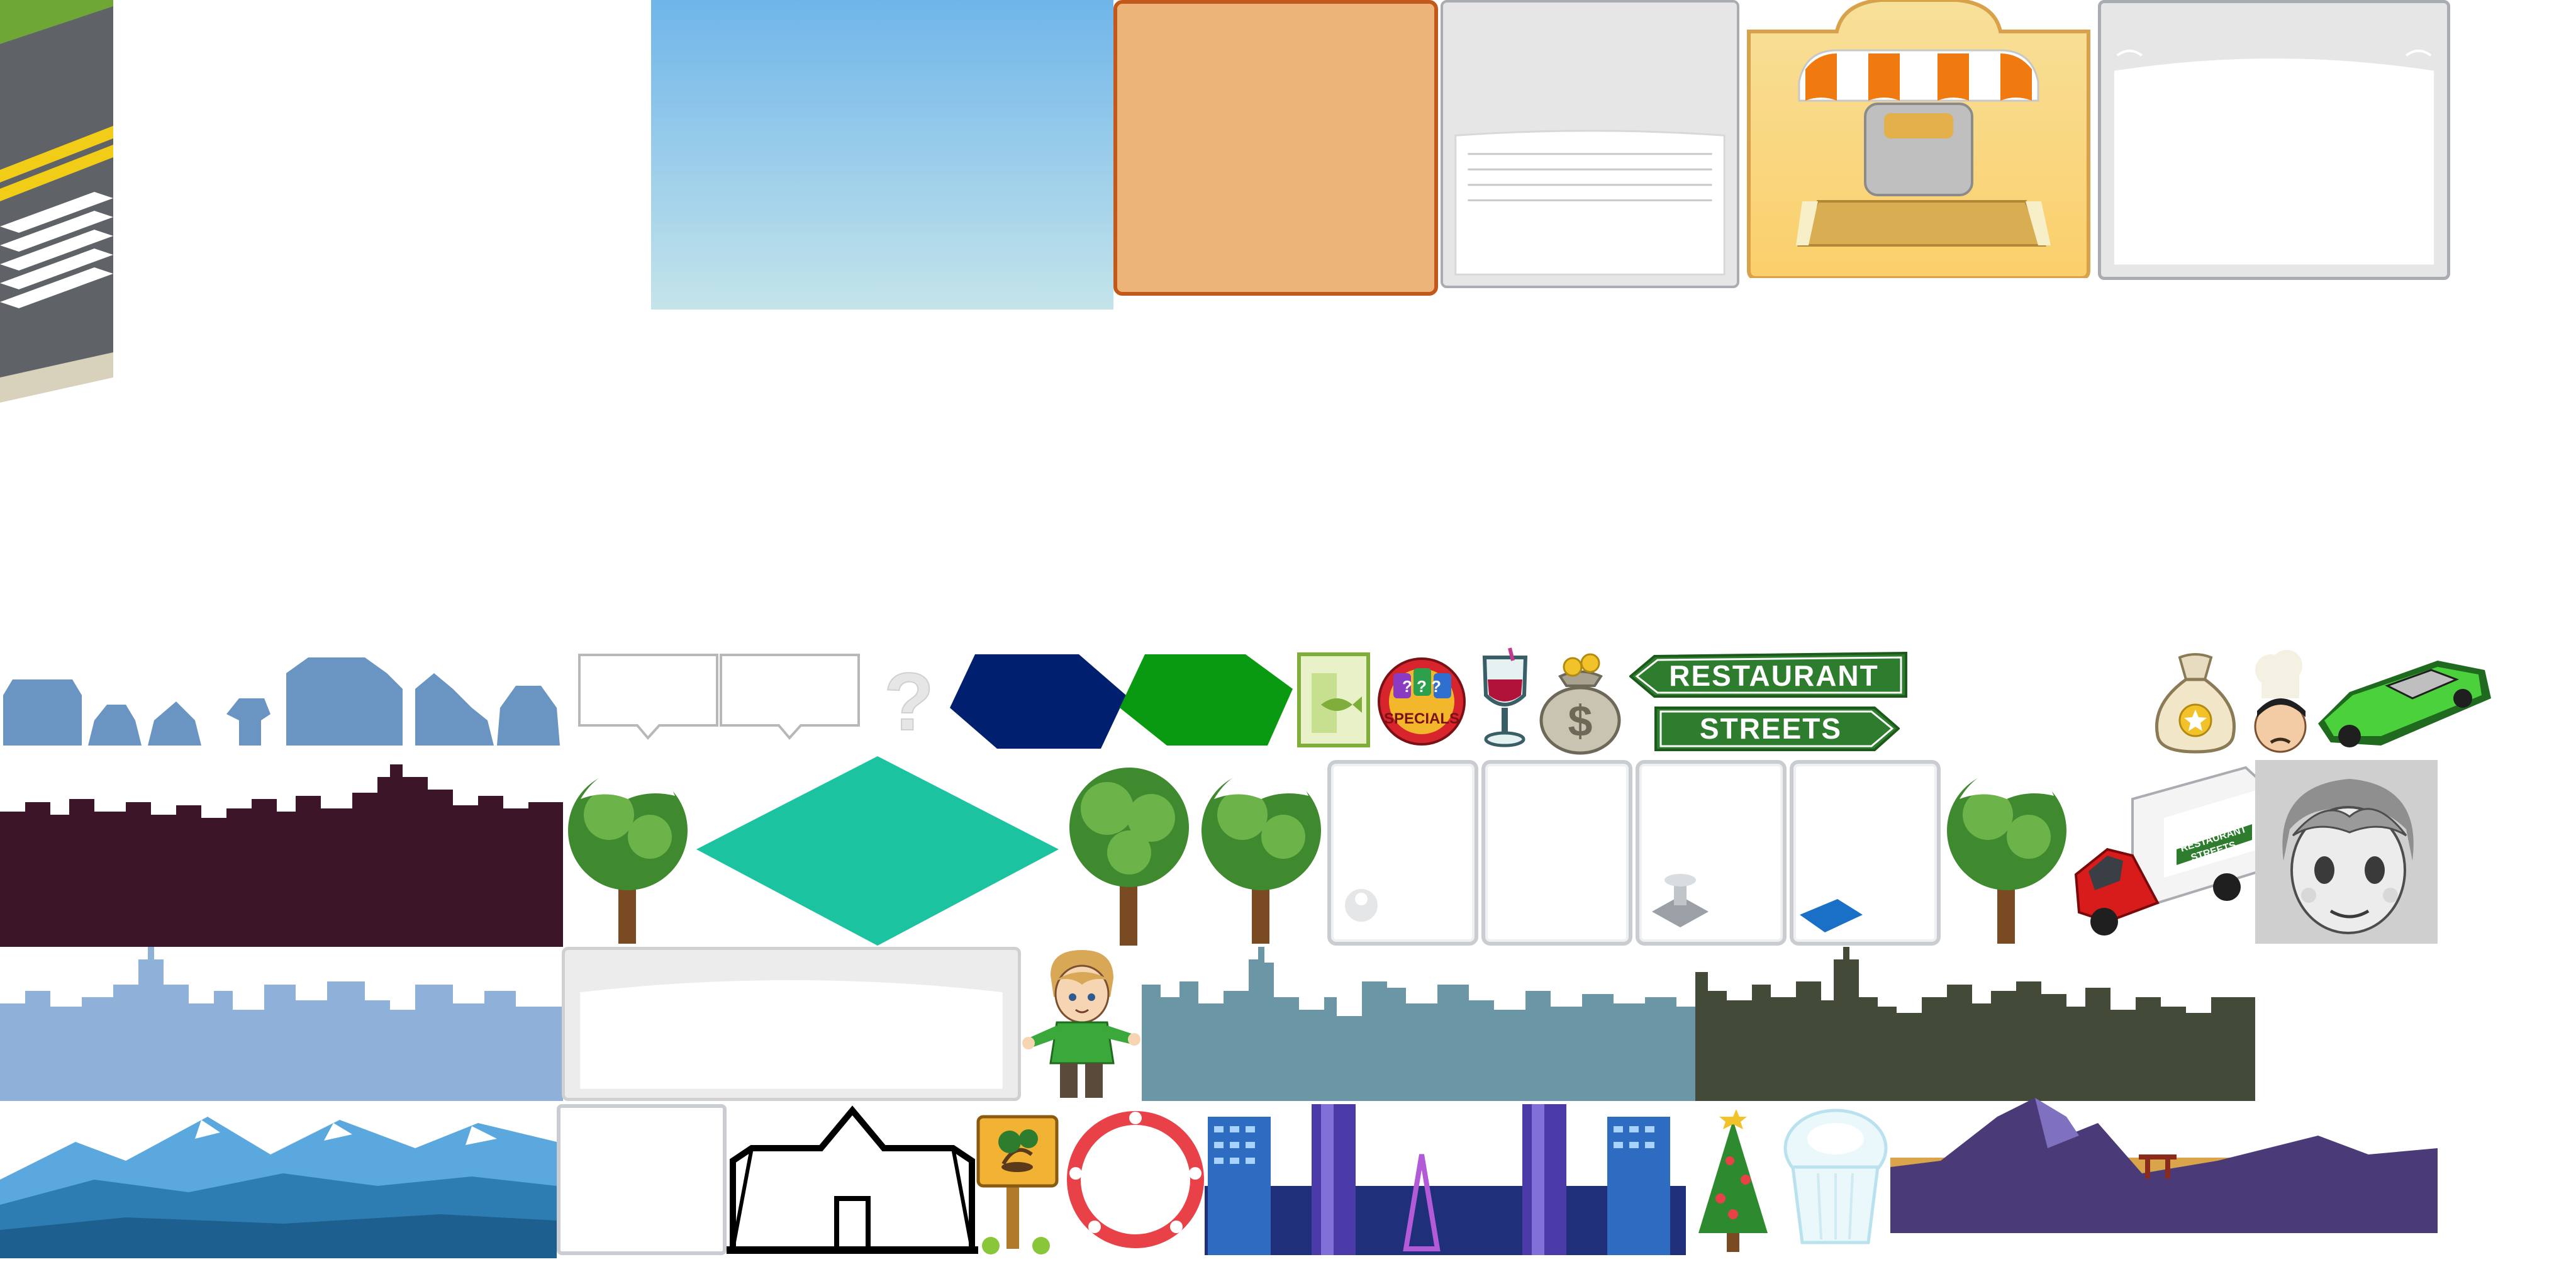  I want to click on coin-pouch-icon, so click(2195, 701).